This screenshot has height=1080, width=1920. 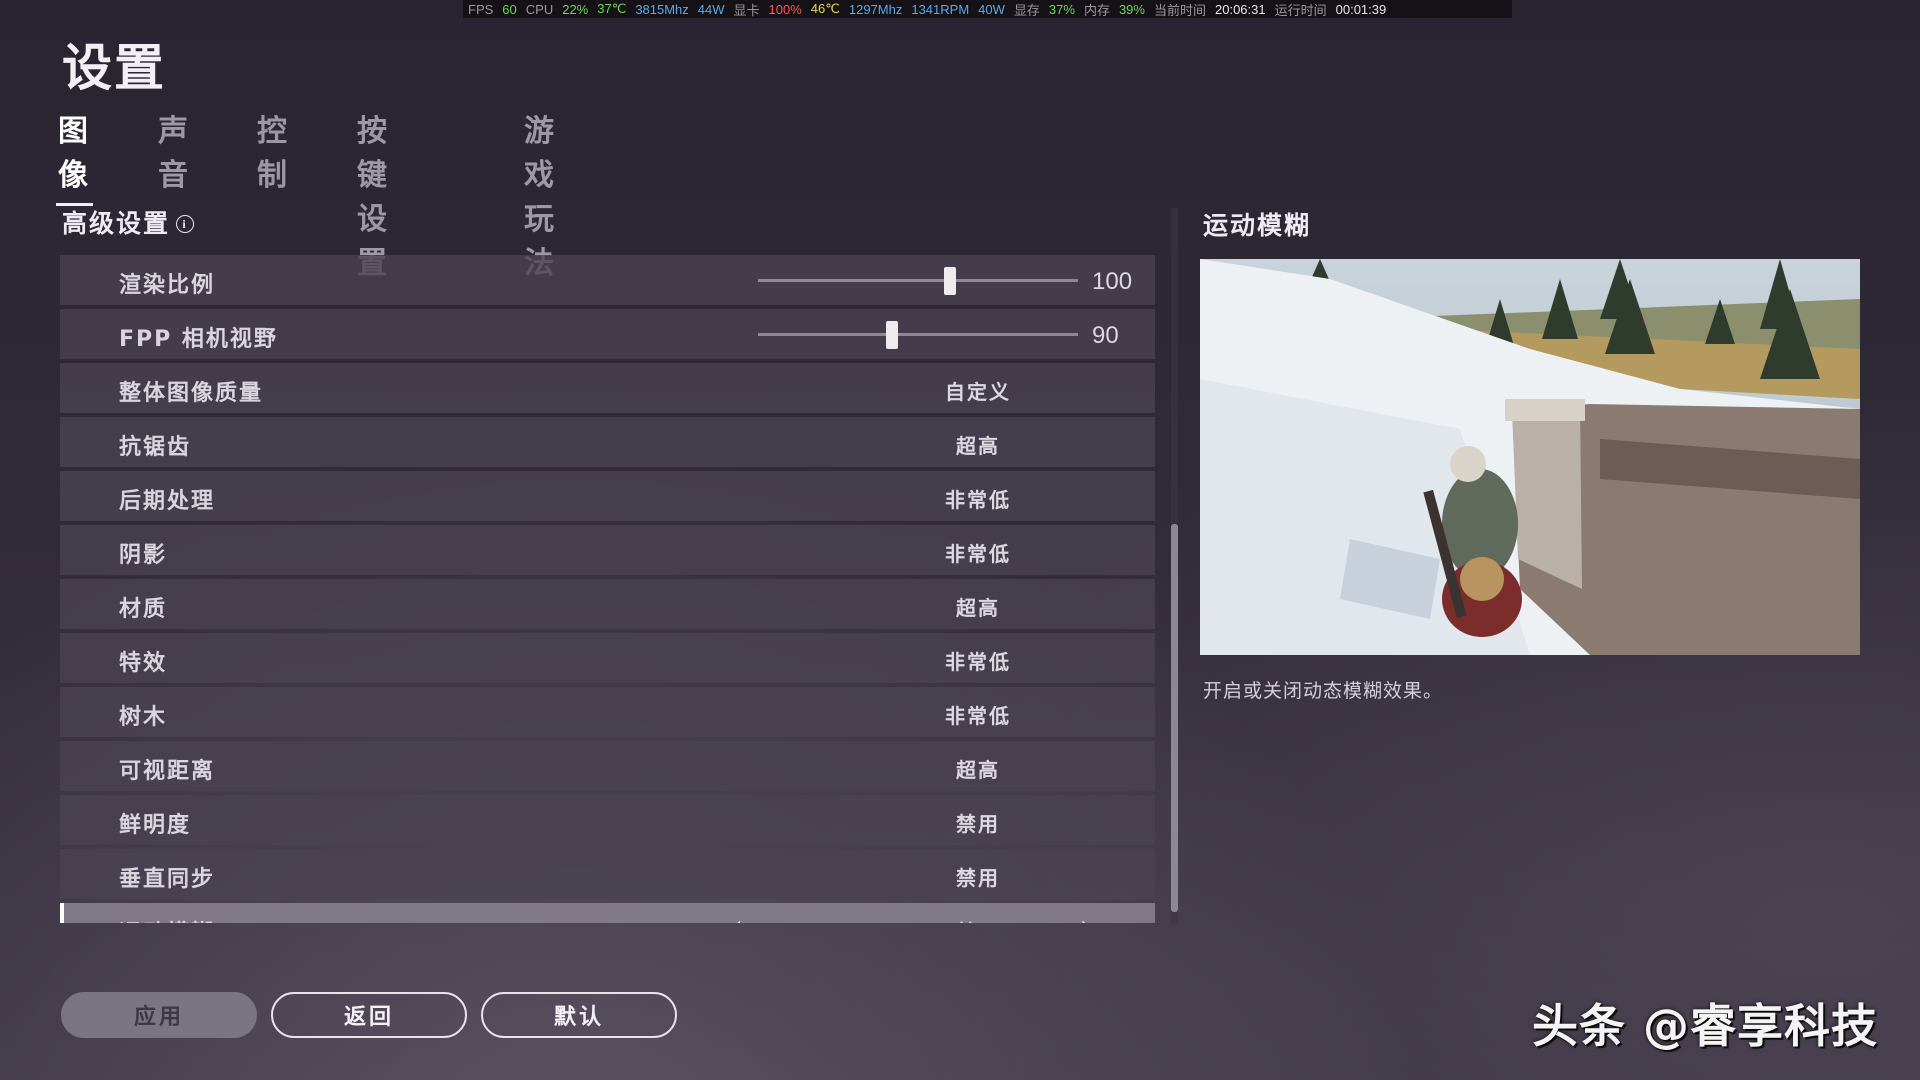 I want to click on scrollbar-thumb, so click(x=1174, y=718).